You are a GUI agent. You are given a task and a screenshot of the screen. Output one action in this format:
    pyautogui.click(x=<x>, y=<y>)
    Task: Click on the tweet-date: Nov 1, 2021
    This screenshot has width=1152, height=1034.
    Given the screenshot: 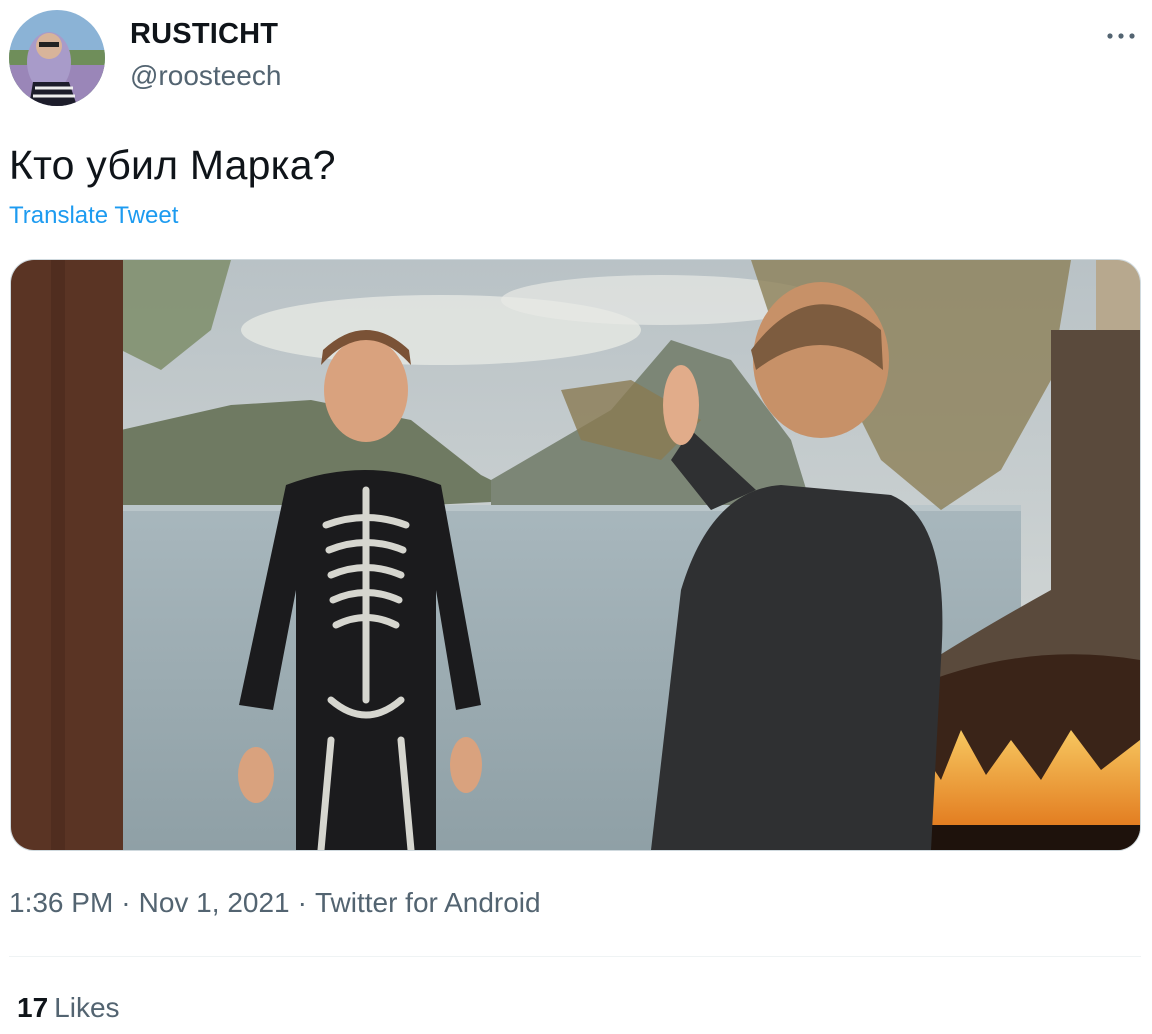 What is the action you would take?
    pyautogui.click(x=214, y=902)
    